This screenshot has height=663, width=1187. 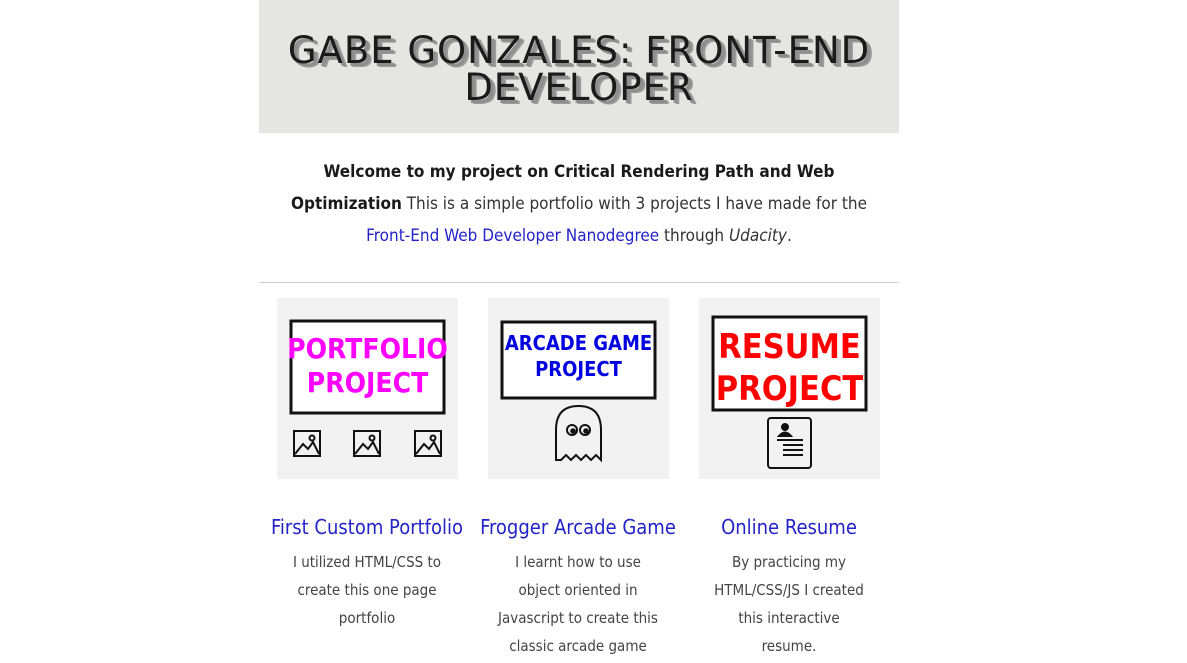 I want to click on arcade-thumbnail: ARCADE GAME PROJECT, so click(x=578, y=388).